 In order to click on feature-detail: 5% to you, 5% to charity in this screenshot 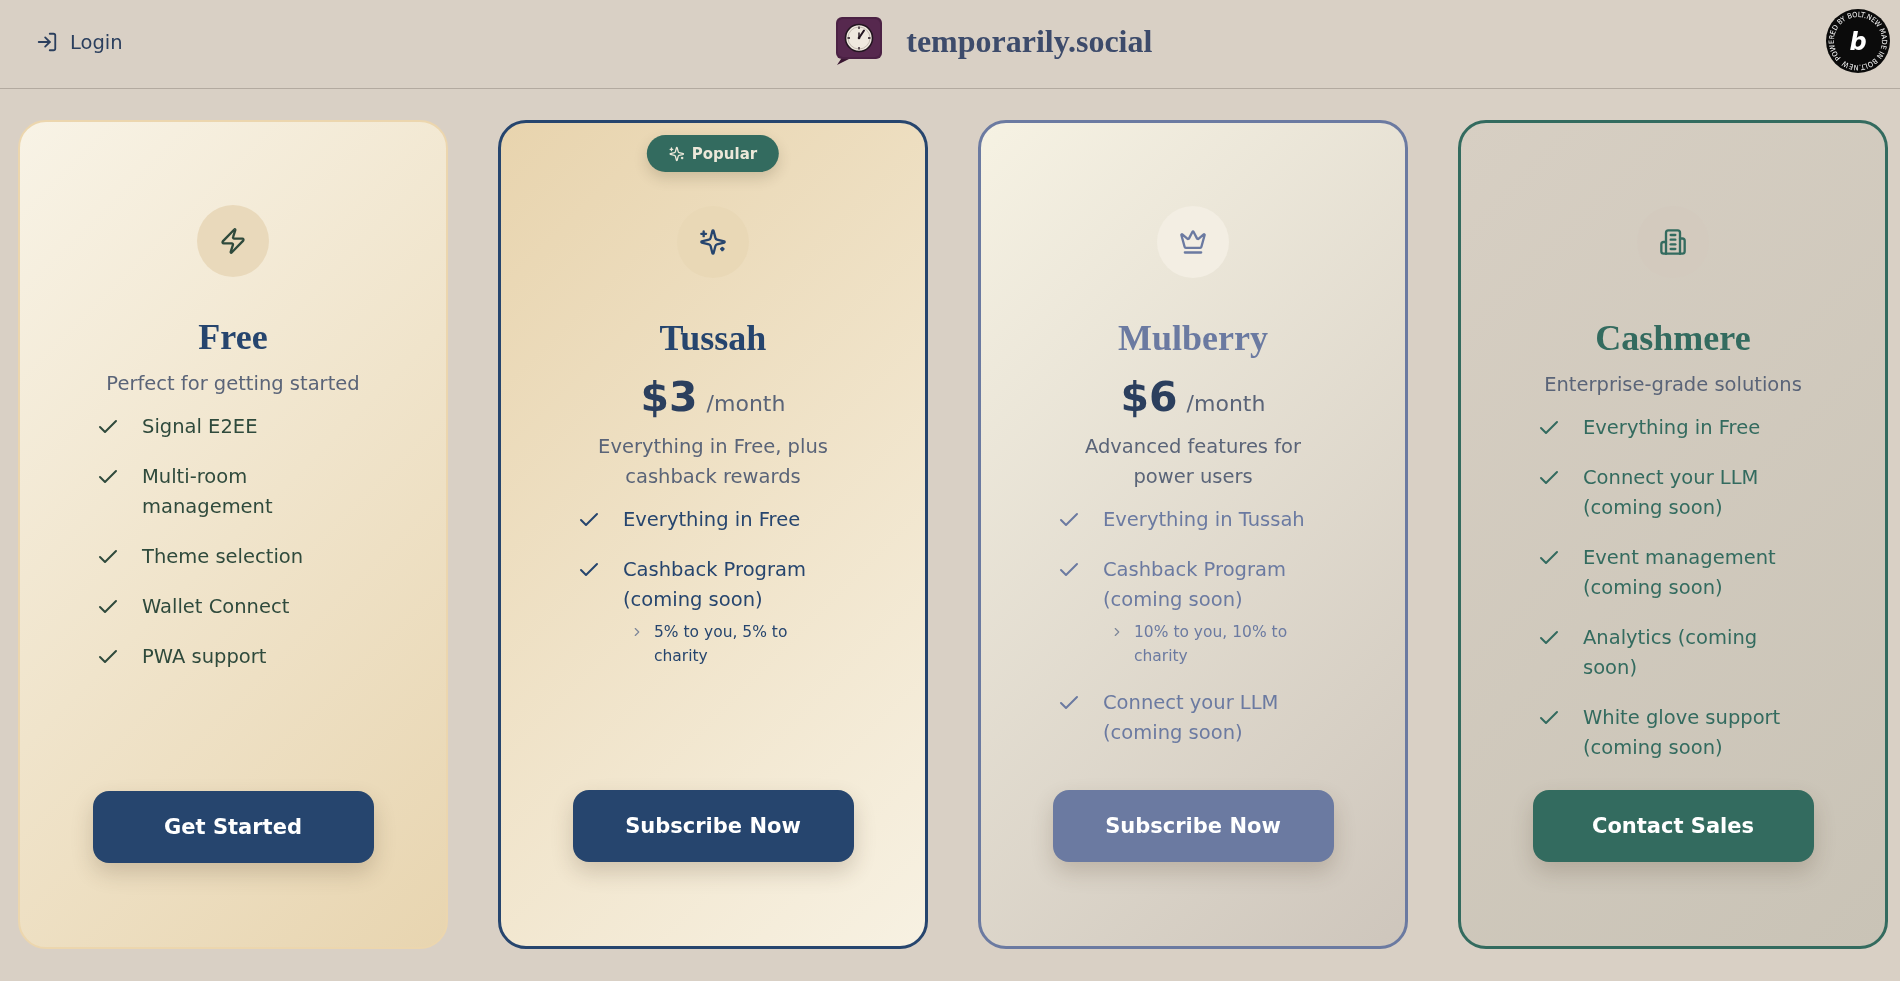, I will do `click(721, 644)`.